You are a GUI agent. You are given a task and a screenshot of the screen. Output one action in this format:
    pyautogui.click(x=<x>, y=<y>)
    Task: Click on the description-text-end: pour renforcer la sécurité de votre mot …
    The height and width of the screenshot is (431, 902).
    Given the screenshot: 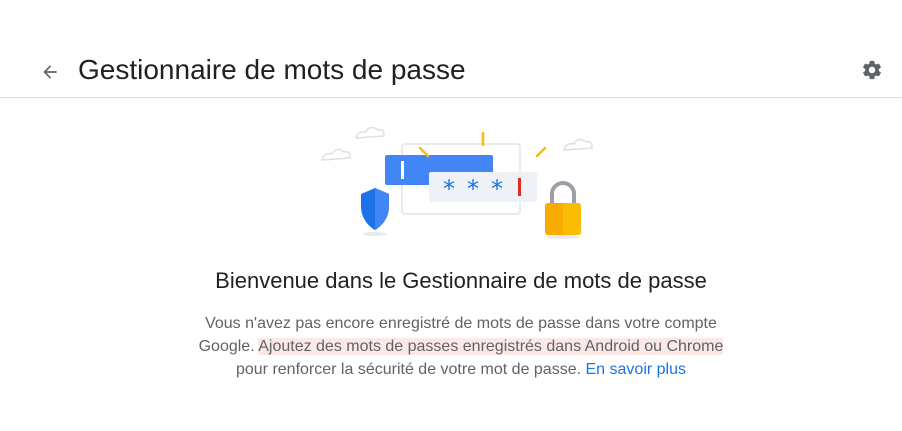 What is the action you would take?
    pyautogui.click(x=408, y=369)
    